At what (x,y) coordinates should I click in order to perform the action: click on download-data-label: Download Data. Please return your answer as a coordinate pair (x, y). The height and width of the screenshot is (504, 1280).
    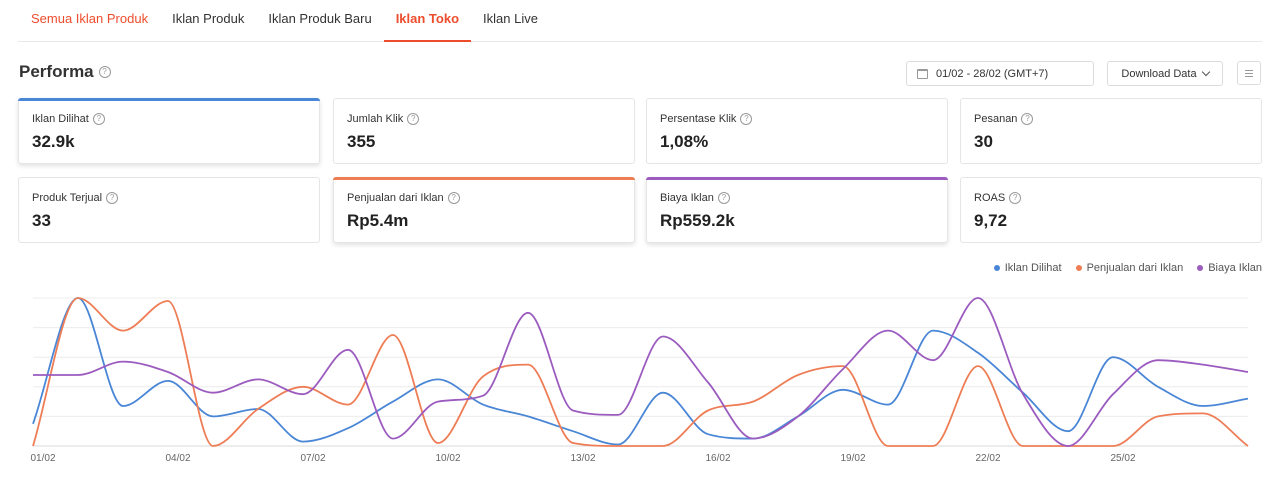
    Looking at the image, I should click on (1159, 73).